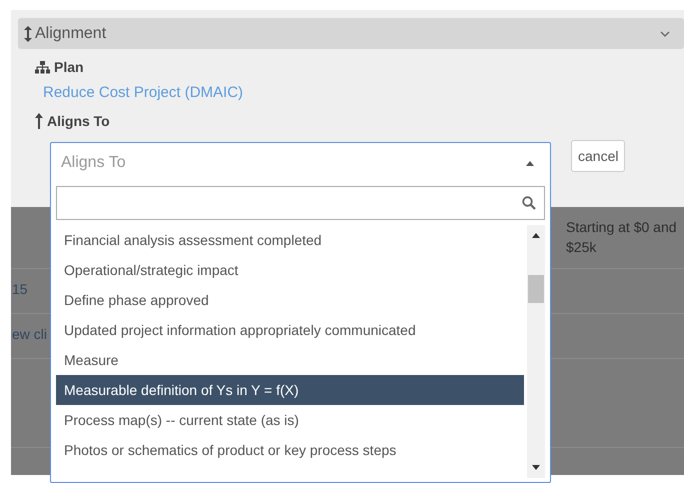  Describe the element at coordinates (529, 203) in the screenshot. I see `search-icon` at that location.